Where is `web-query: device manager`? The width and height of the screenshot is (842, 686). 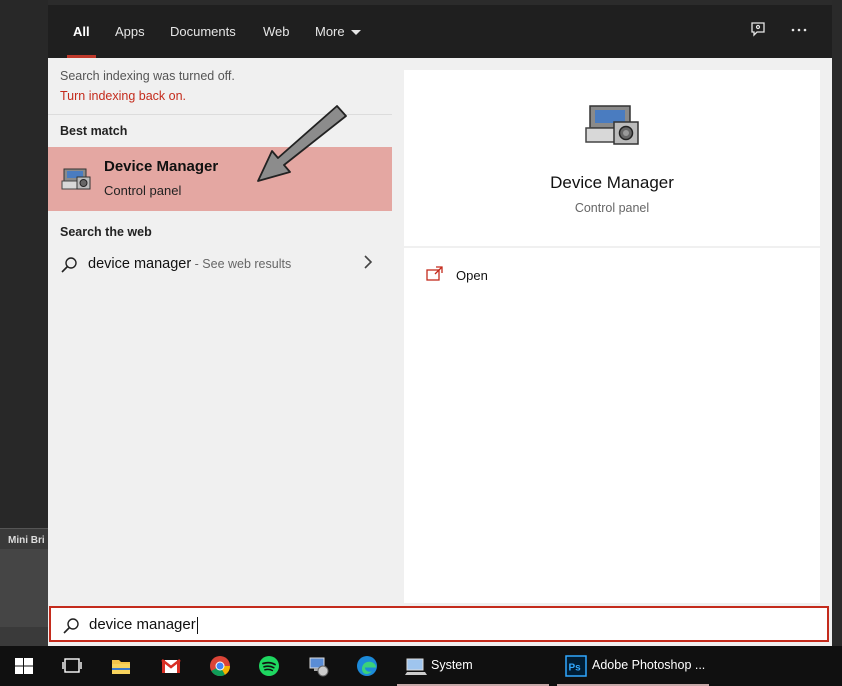 web-query: device manager is located at coordinates (140, 264).